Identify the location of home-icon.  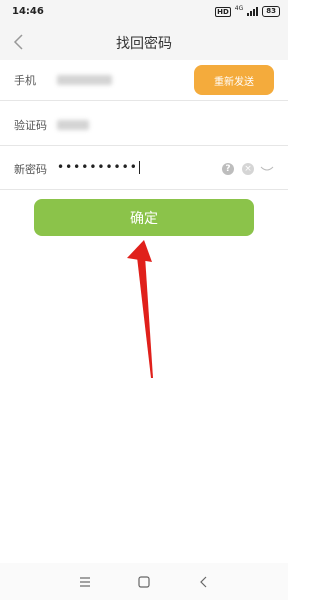
(144, 582).